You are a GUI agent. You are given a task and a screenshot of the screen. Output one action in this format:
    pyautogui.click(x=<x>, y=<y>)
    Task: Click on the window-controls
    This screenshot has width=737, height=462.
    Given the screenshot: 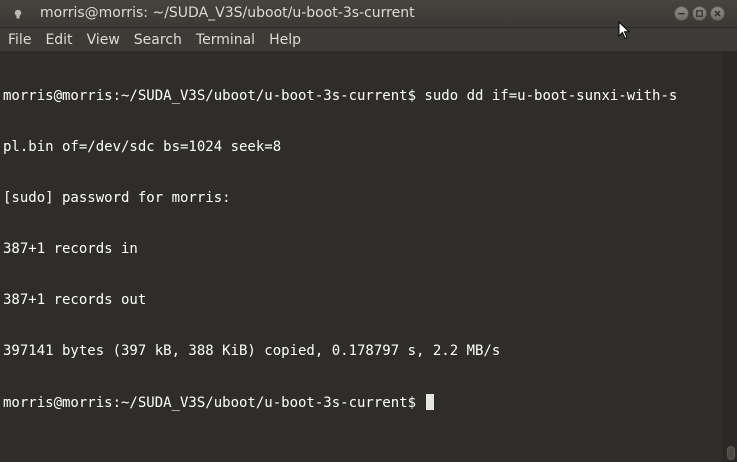 What is the action you would take?
    pyautogui.click(x=699, y=13)
    